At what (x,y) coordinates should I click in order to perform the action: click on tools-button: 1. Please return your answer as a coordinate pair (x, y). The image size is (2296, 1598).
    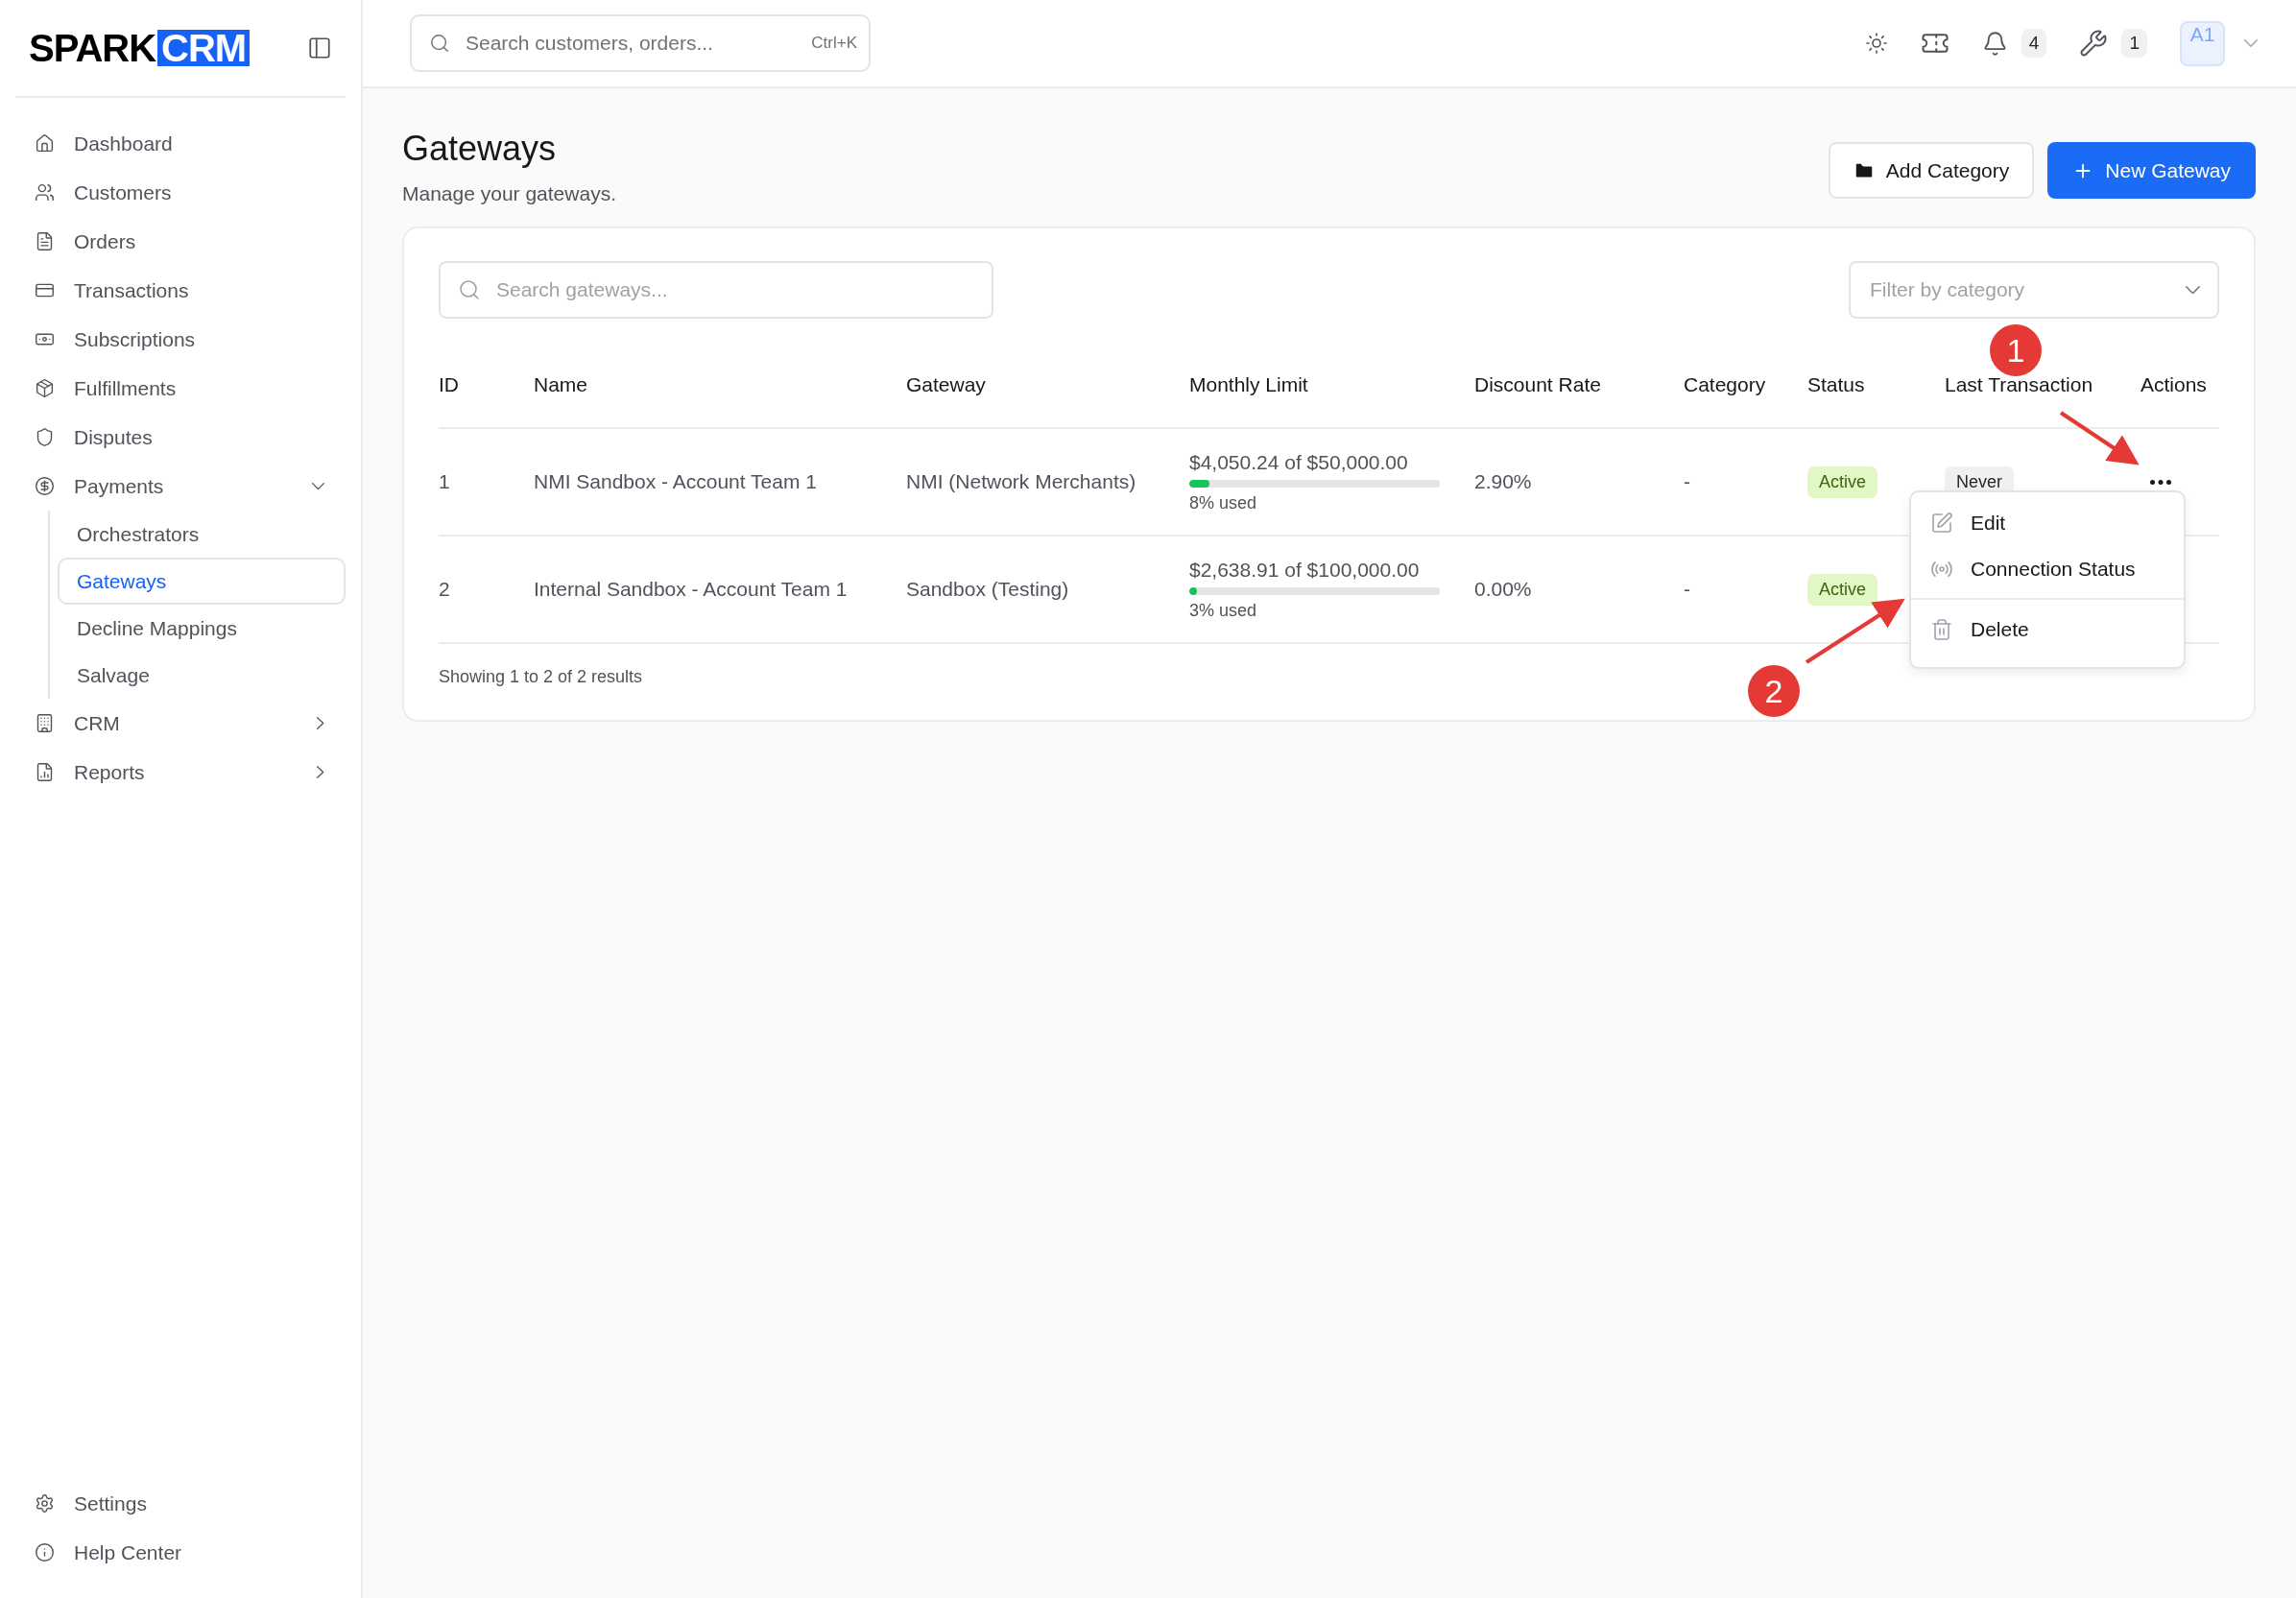
    Looking at the image, I should click on (2113, 43).